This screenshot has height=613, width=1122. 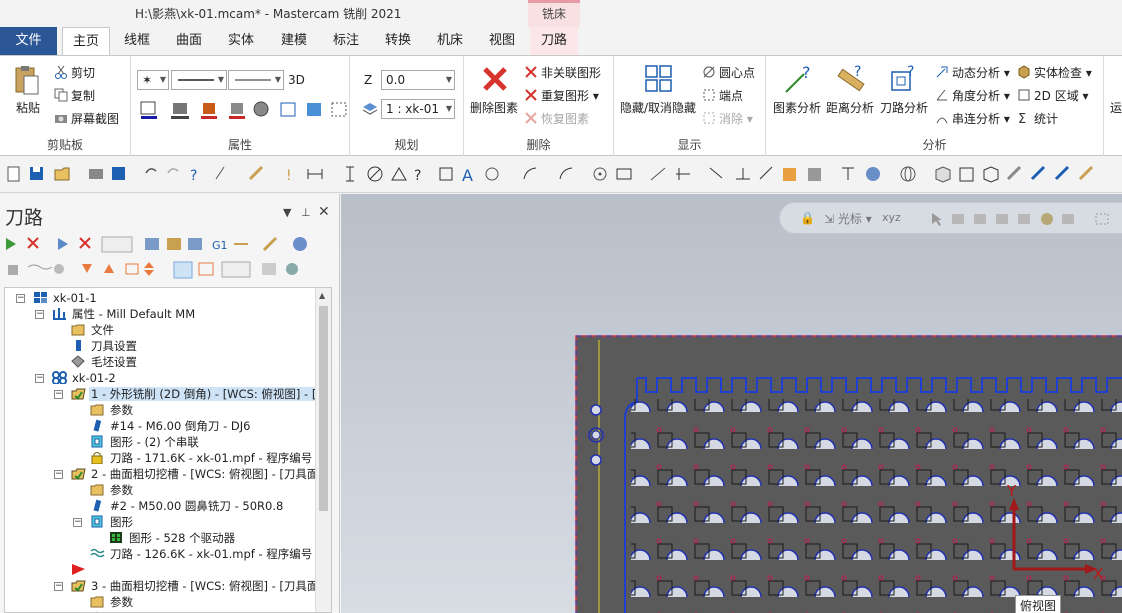 I want to click on panel-toolbar-row-1: G1, so click(x=162, y=245).